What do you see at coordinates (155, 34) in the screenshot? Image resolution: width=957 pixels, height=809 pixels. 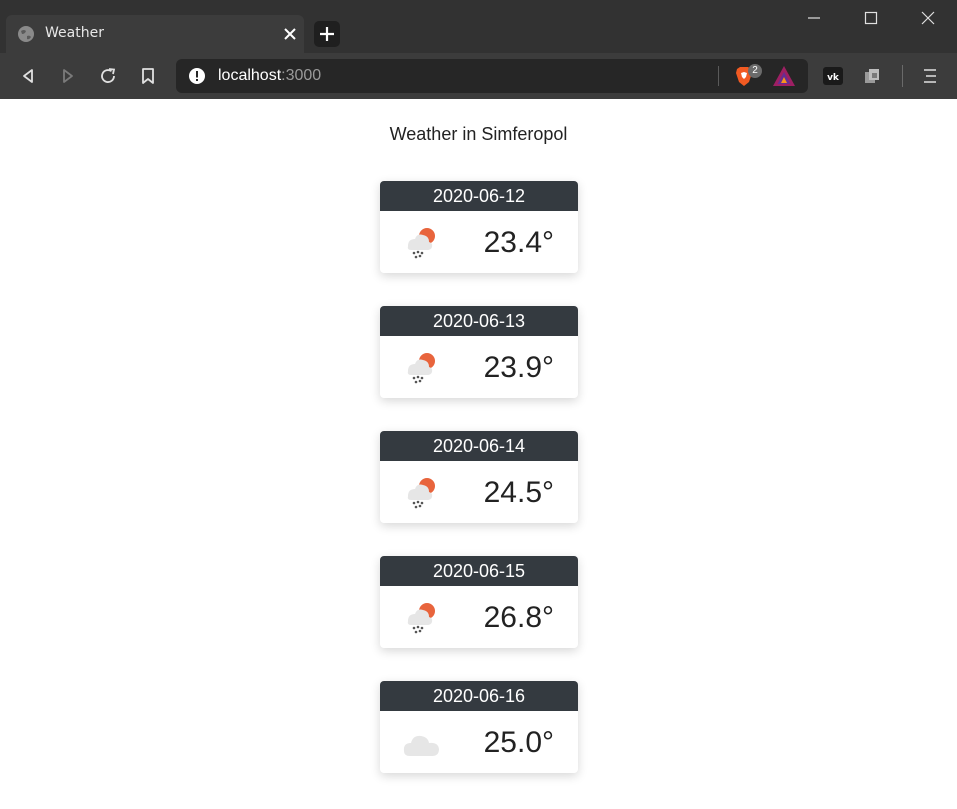 I see `browser-tab: Weather` at bounding box center [155, 34].